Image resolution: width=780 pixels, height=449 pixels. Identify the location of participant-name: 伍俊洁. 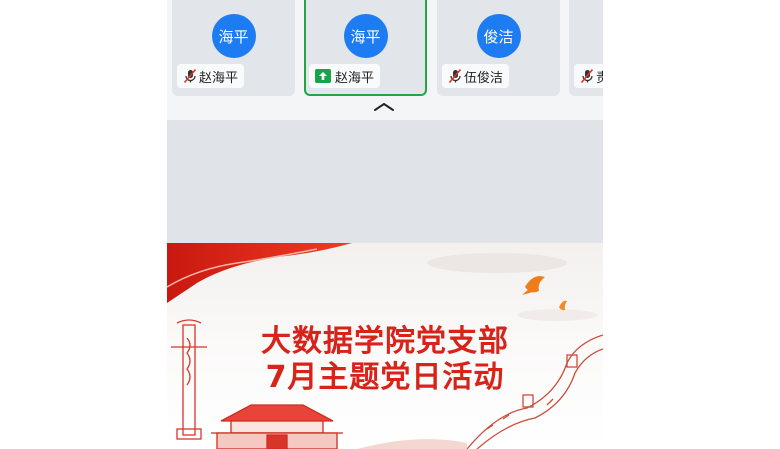
(484, 78).